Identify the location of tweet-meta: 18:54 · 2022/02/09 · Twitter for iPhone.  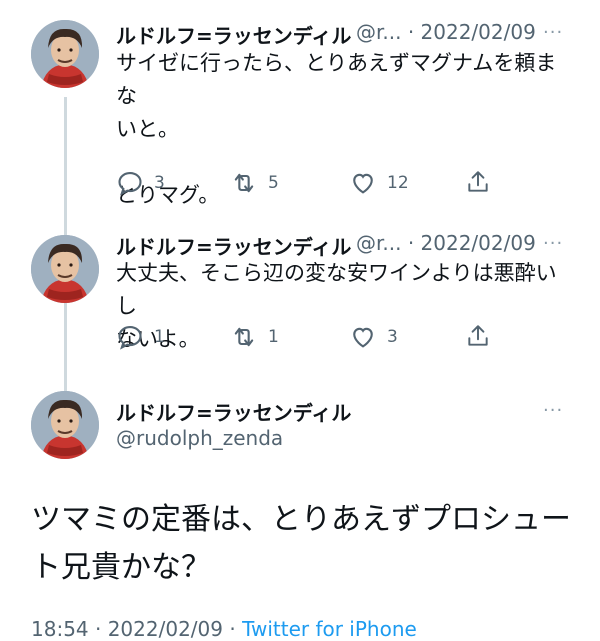
(224, 629).